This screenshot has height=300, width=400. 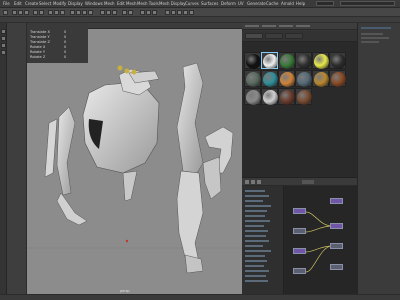 What do you see at coordinates (130, 12) in the screenshot?
I see `light-editor-icon` at bounding box center [130, 12].